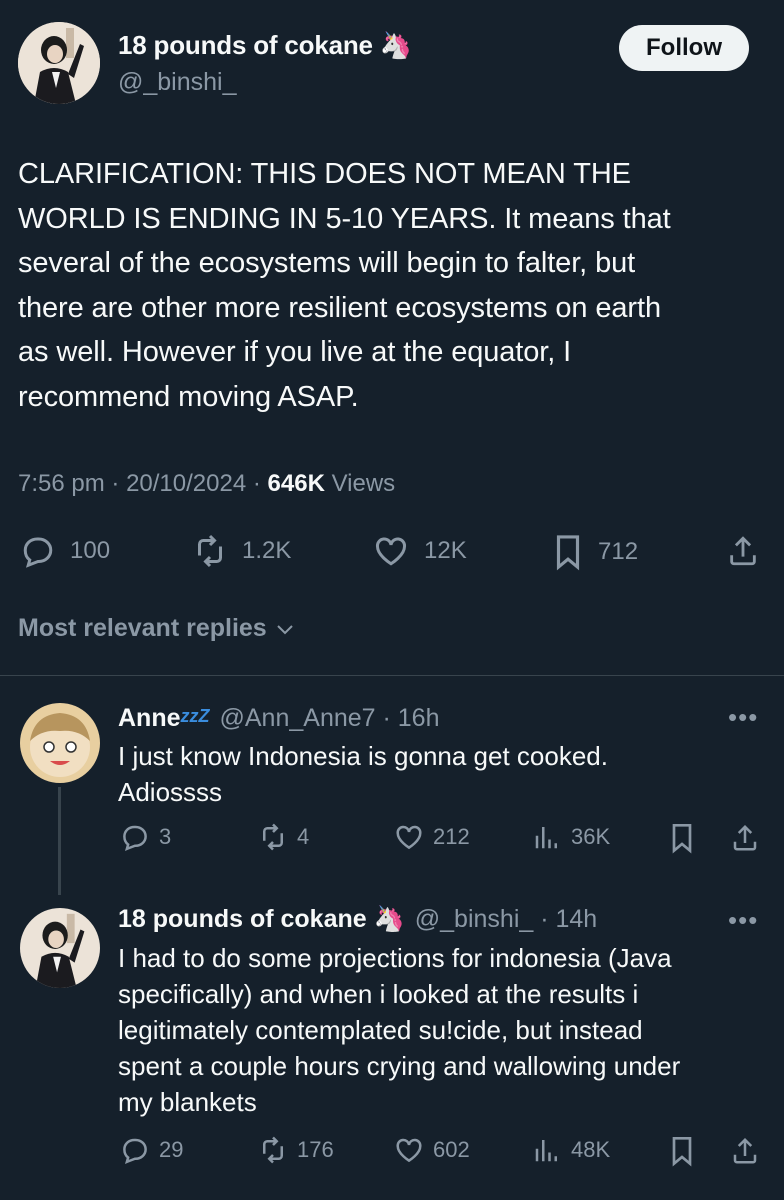  Describe the element at coordinates (451, 1149) in the screenshot. I see `like-count: 602` at that location.